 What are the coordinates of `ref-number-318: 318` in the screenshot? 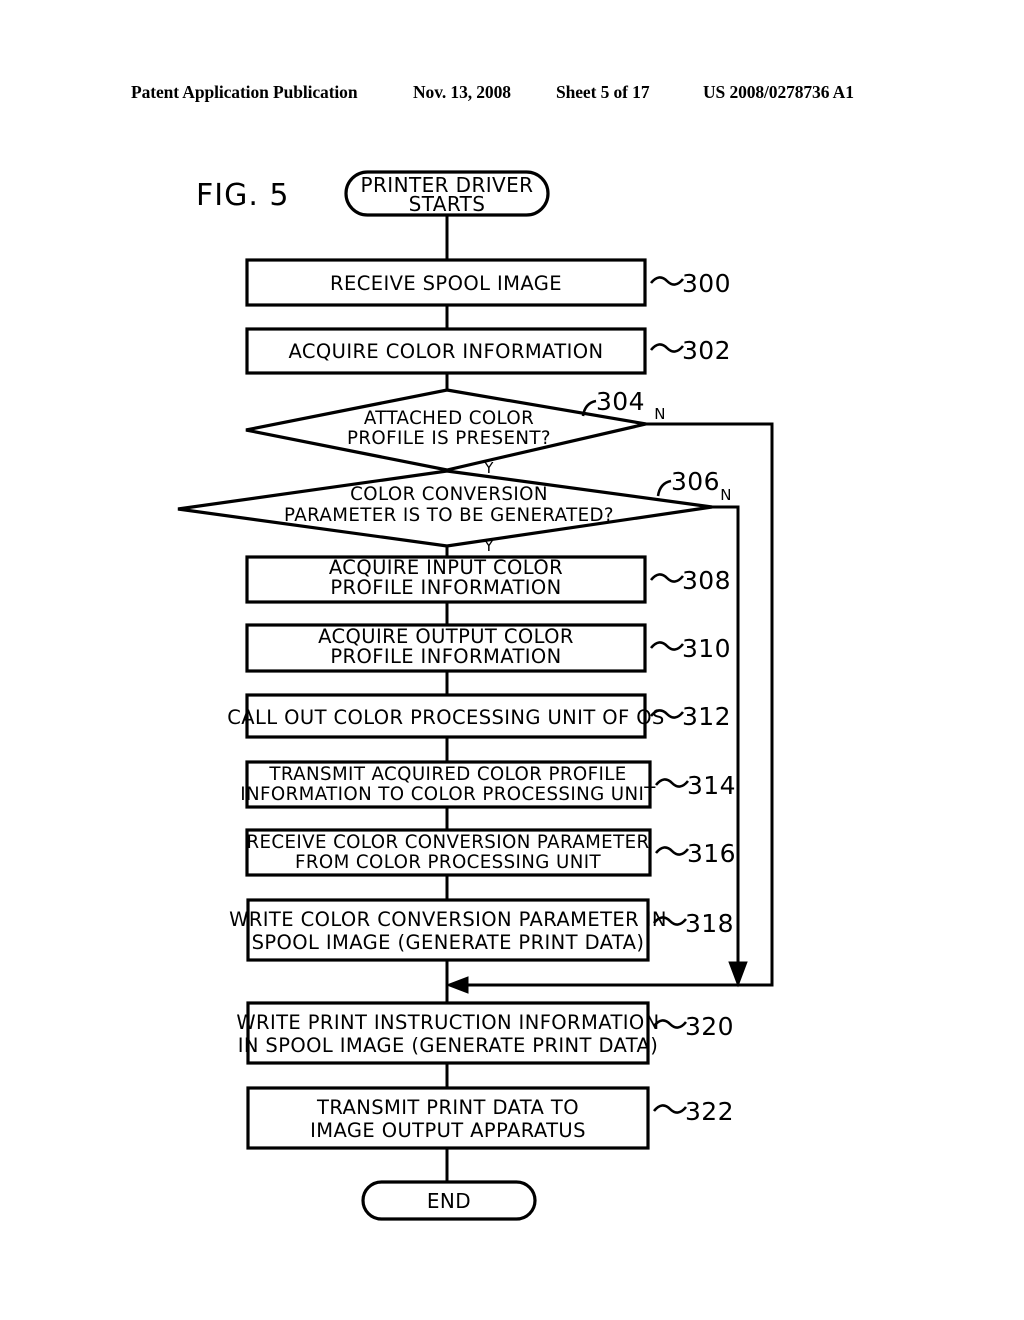 It's located at (709, 923).